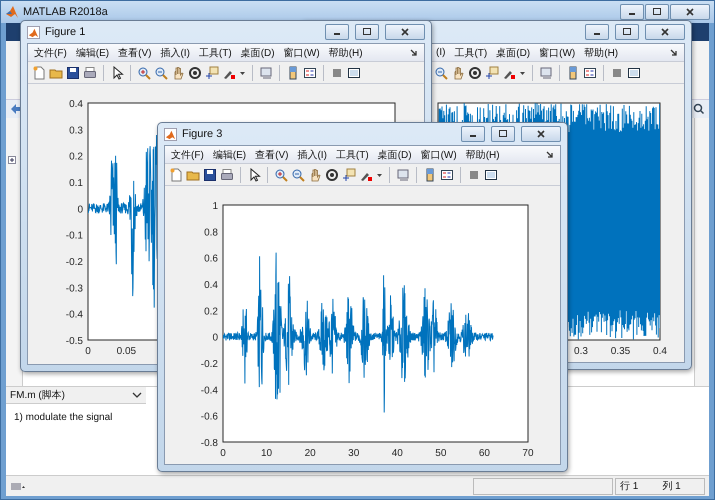 The width and height of the screenshot is (715, 500). I want to click on tick-label: -0.3, so click(74, 288).